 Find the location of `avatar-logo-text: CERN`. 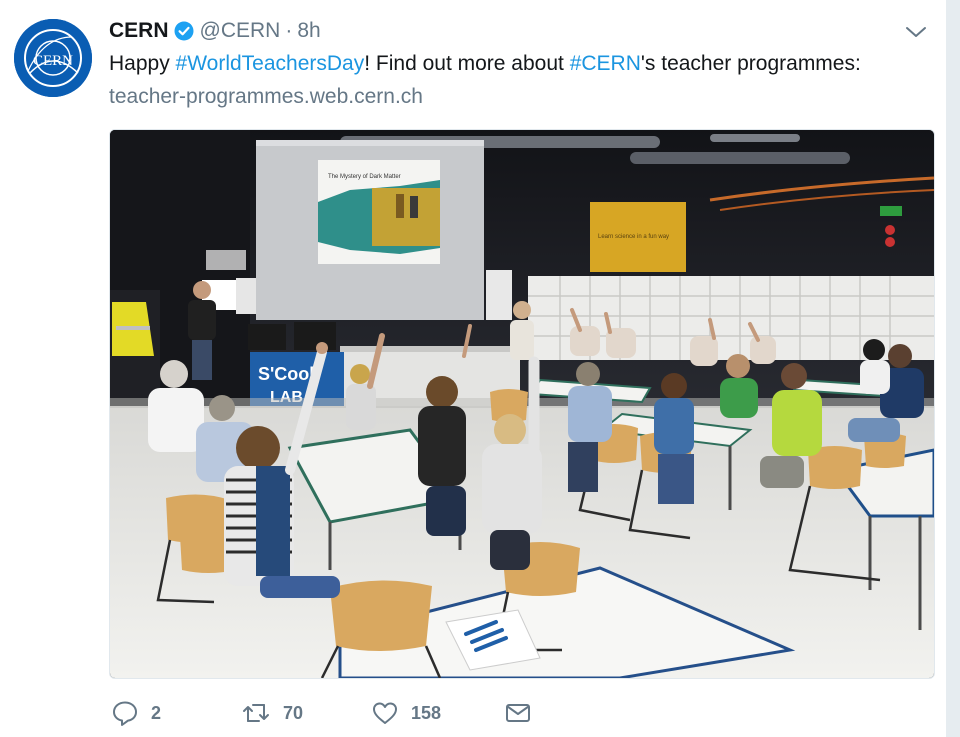

avatar-logo-text: CERN is located at coordinates (53, 61).